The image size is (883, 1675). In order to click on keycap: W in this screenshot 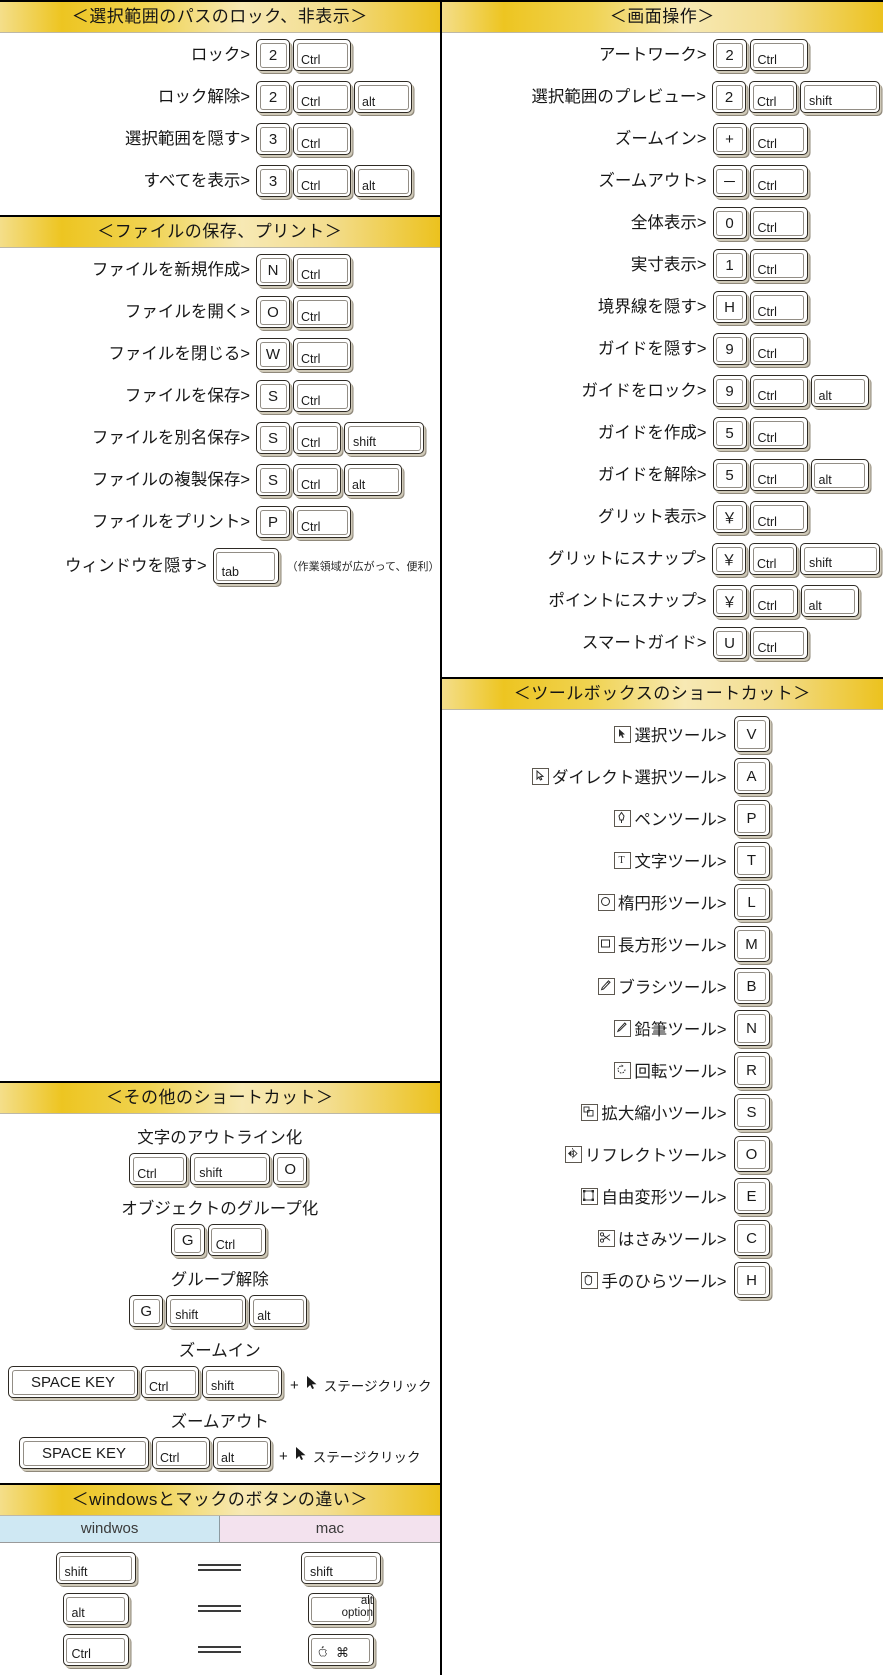, I will do `click(273, 354)`.